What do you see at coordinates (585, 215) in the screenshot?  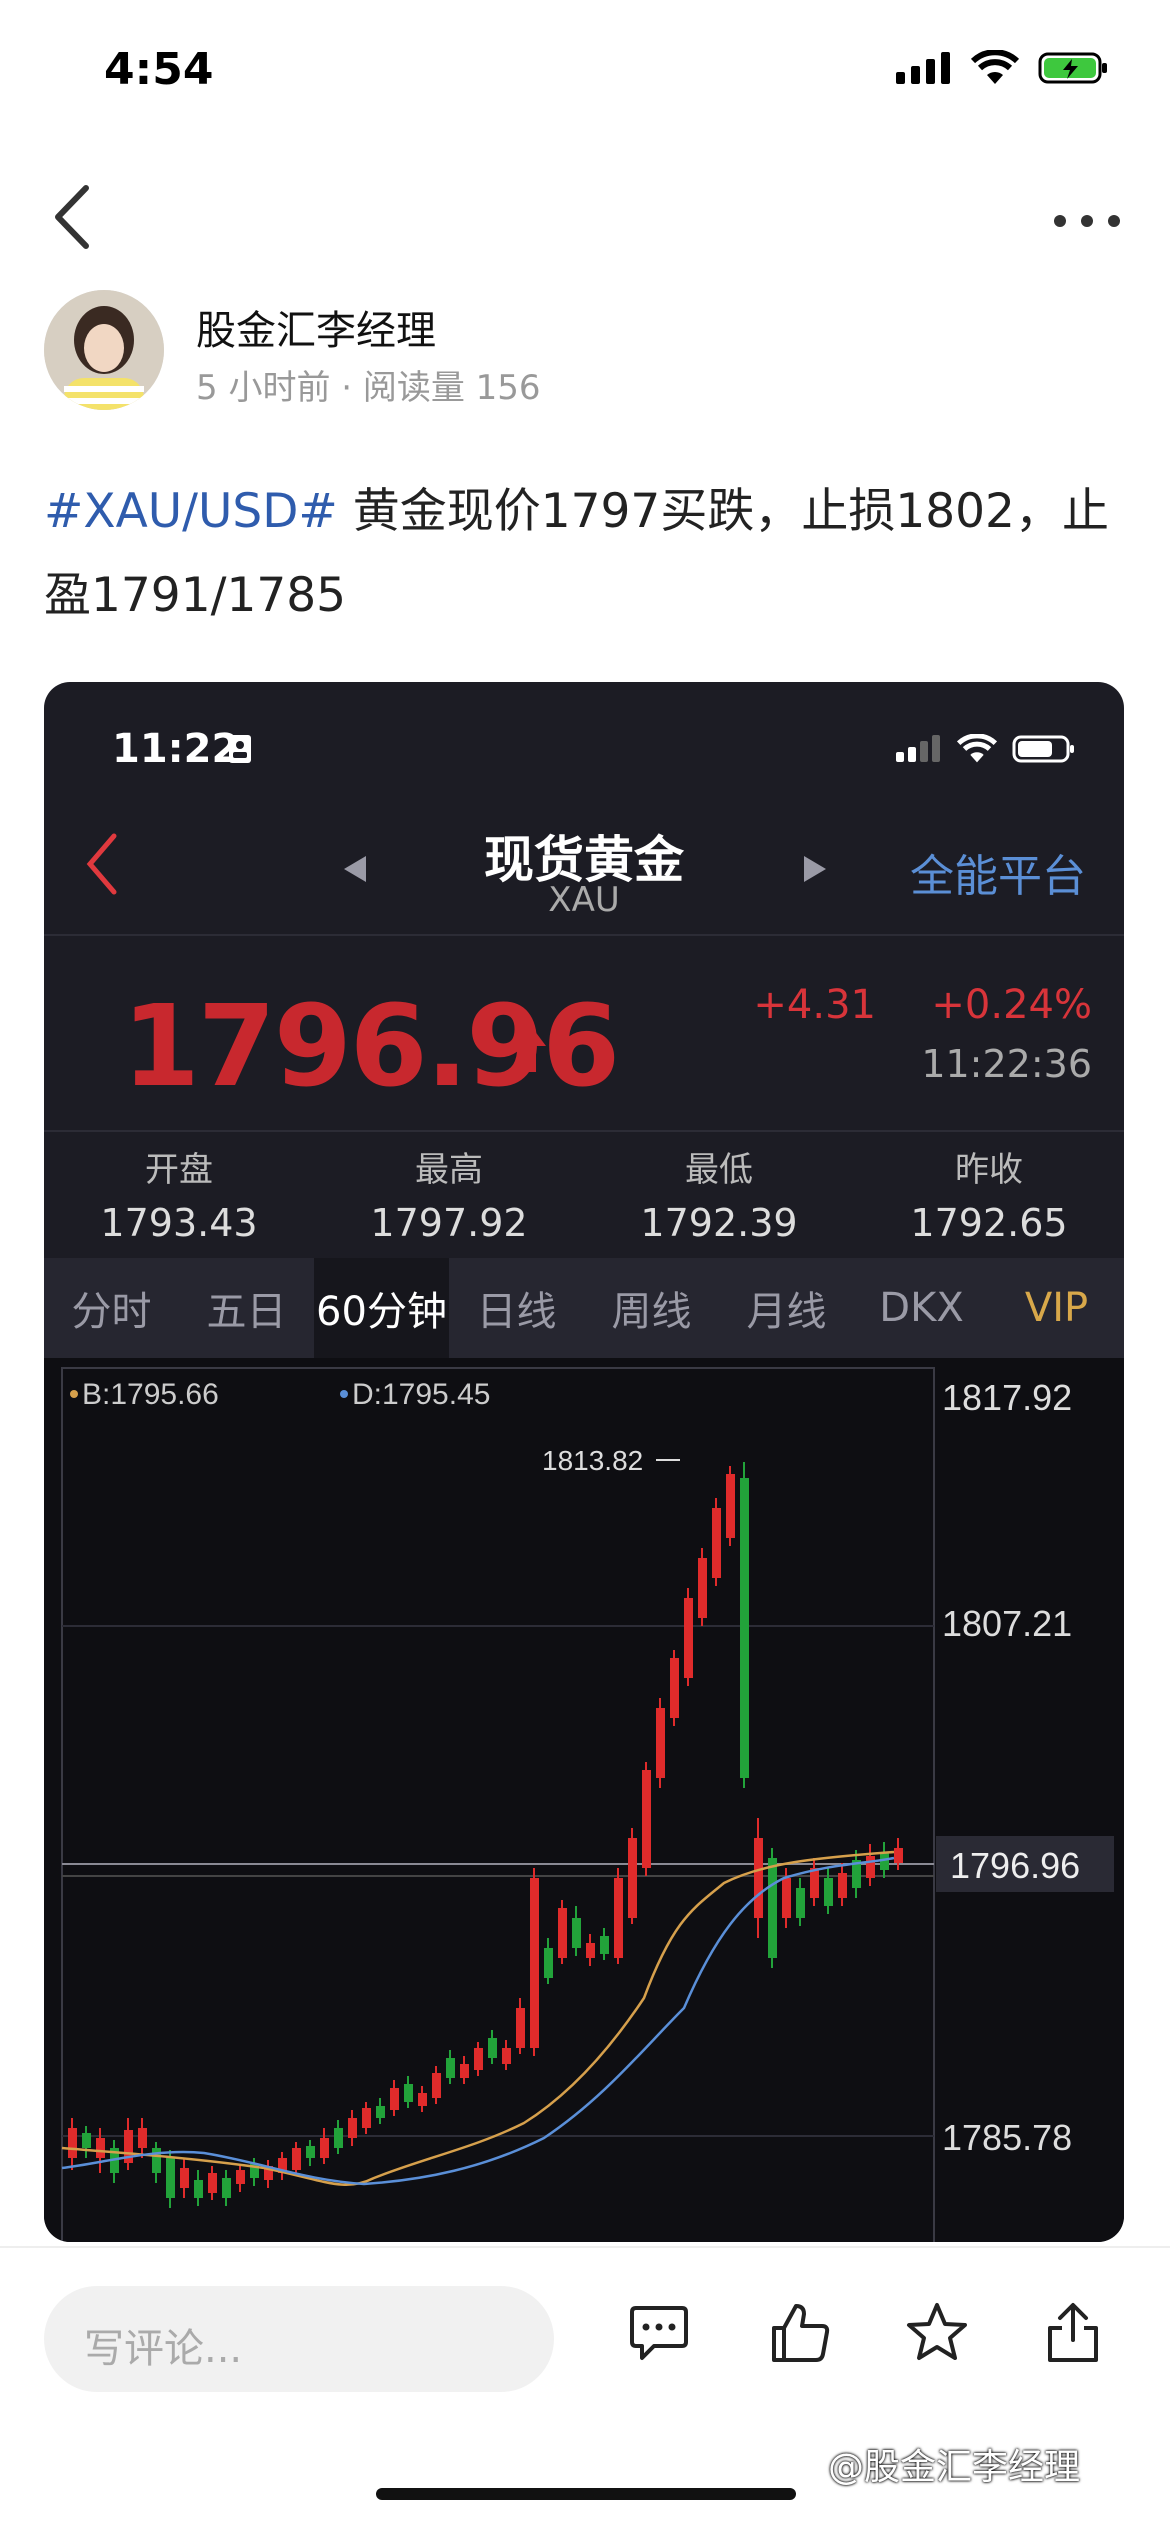 I see `nav-bar` at bounding box center [585, 215].